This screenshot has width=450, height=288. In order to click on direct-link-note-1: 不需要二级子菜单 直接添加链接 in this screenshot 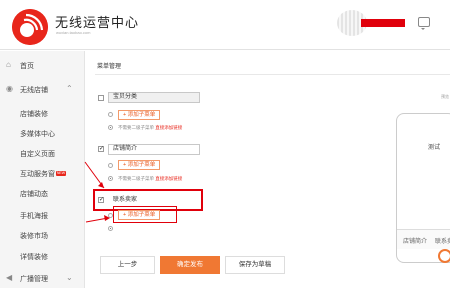, I will do `click(150, 128)`.